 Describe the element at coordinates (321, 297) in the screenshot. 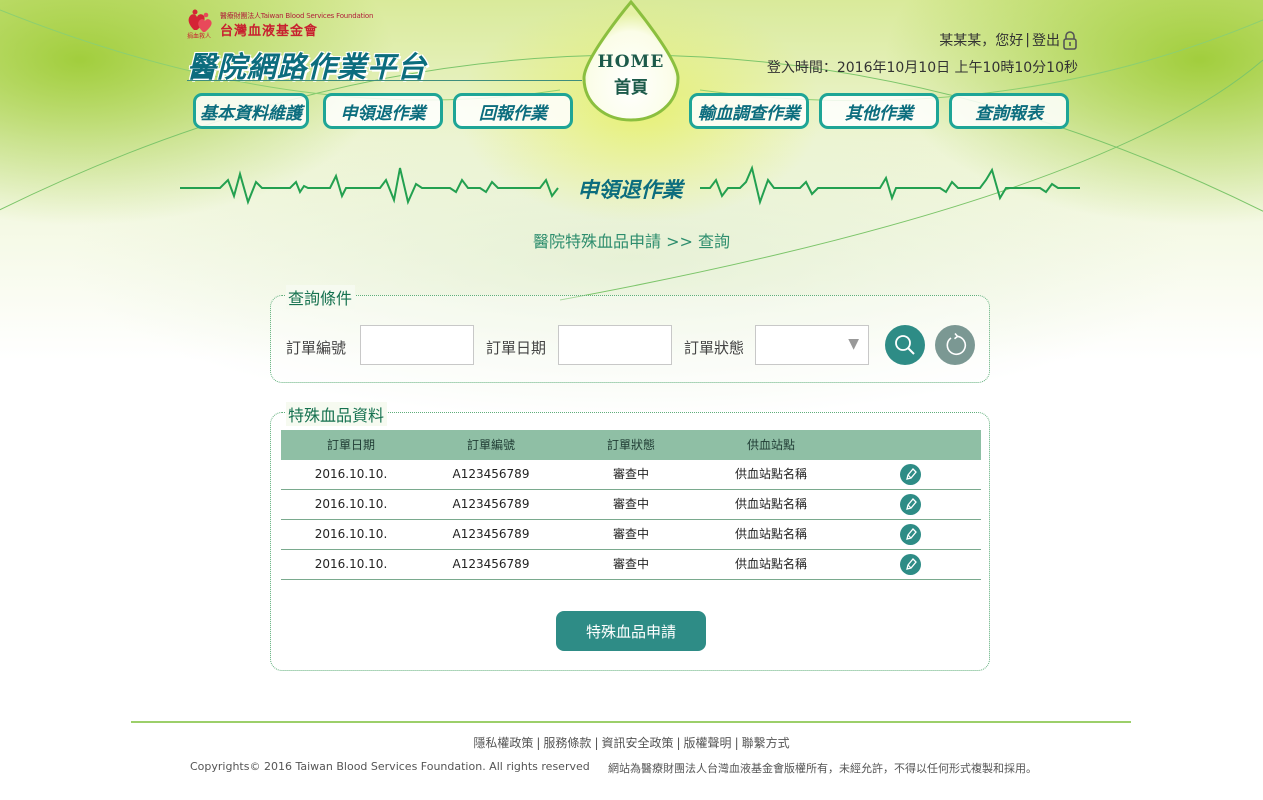

I see `query-legend: 查詢條件` at that location.